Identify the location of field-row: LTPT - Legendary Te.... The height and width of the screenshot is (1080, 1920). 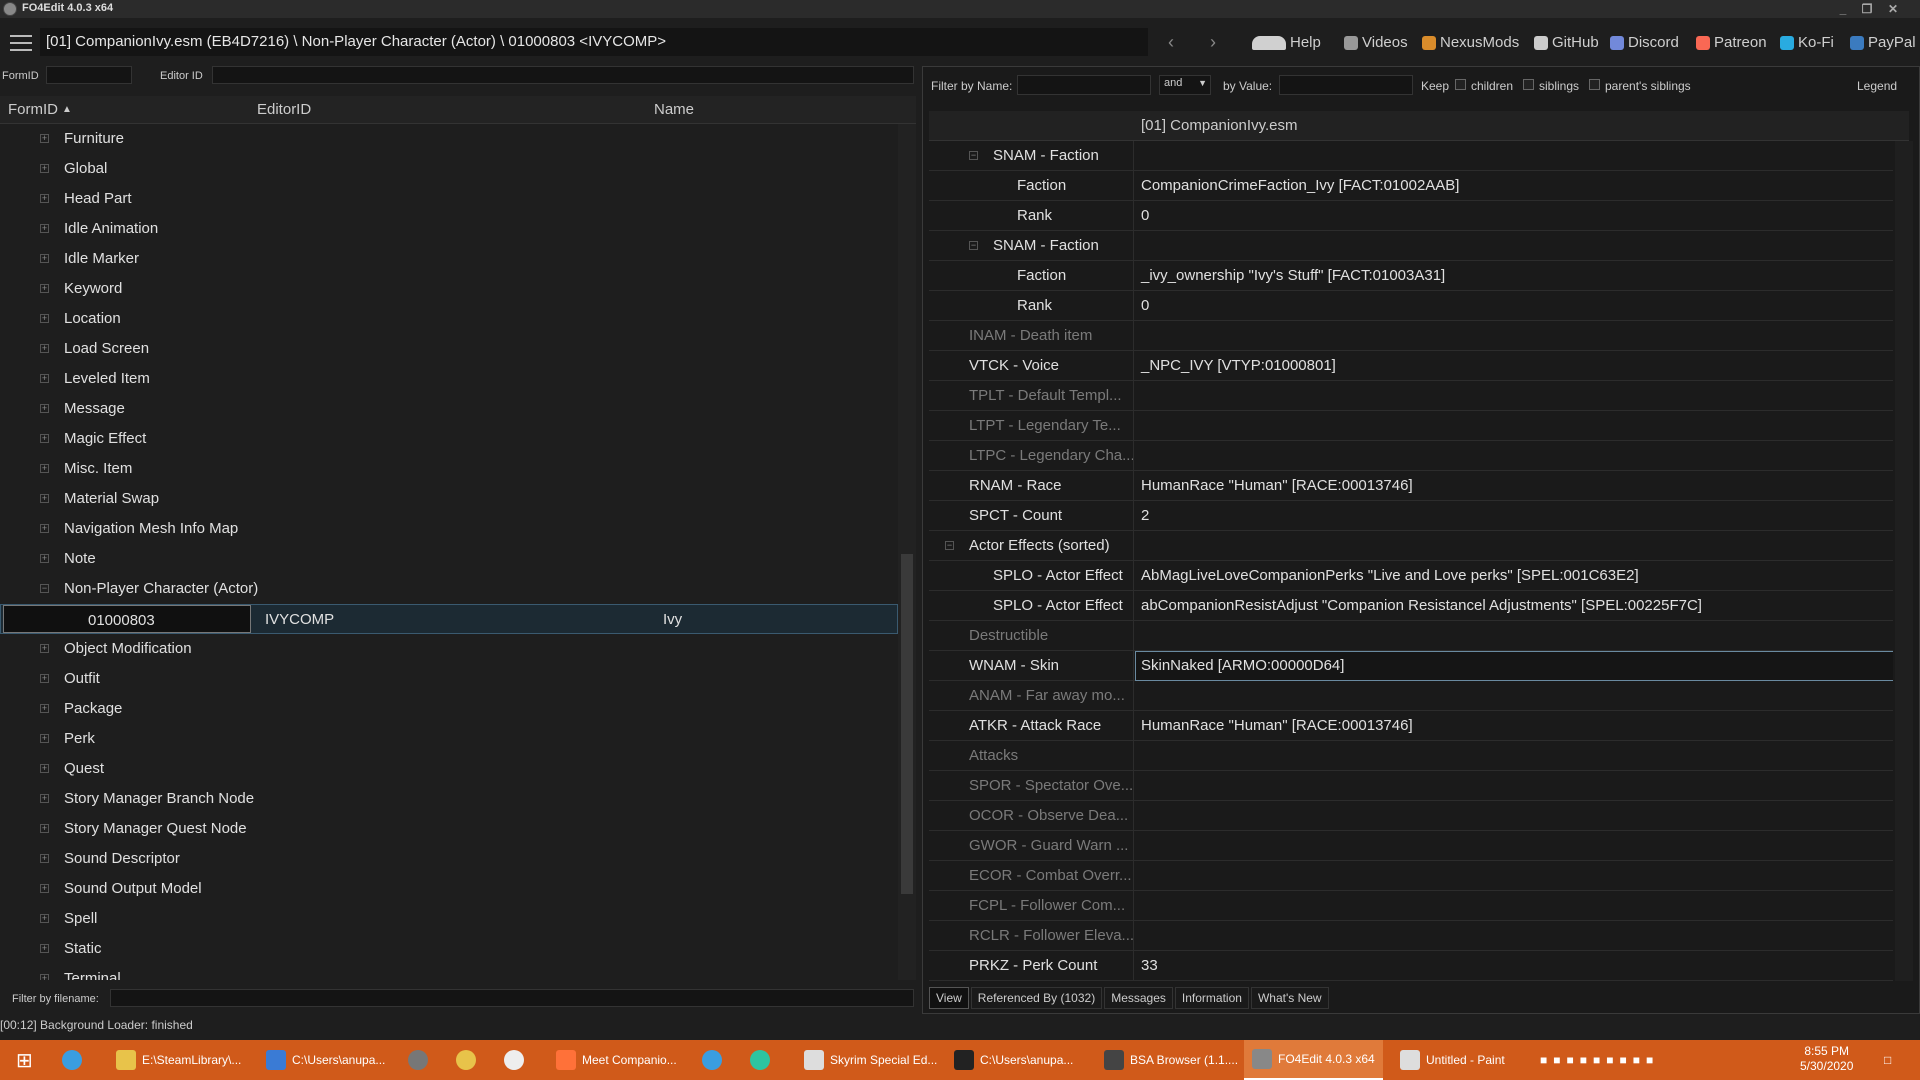
(1411, 426).